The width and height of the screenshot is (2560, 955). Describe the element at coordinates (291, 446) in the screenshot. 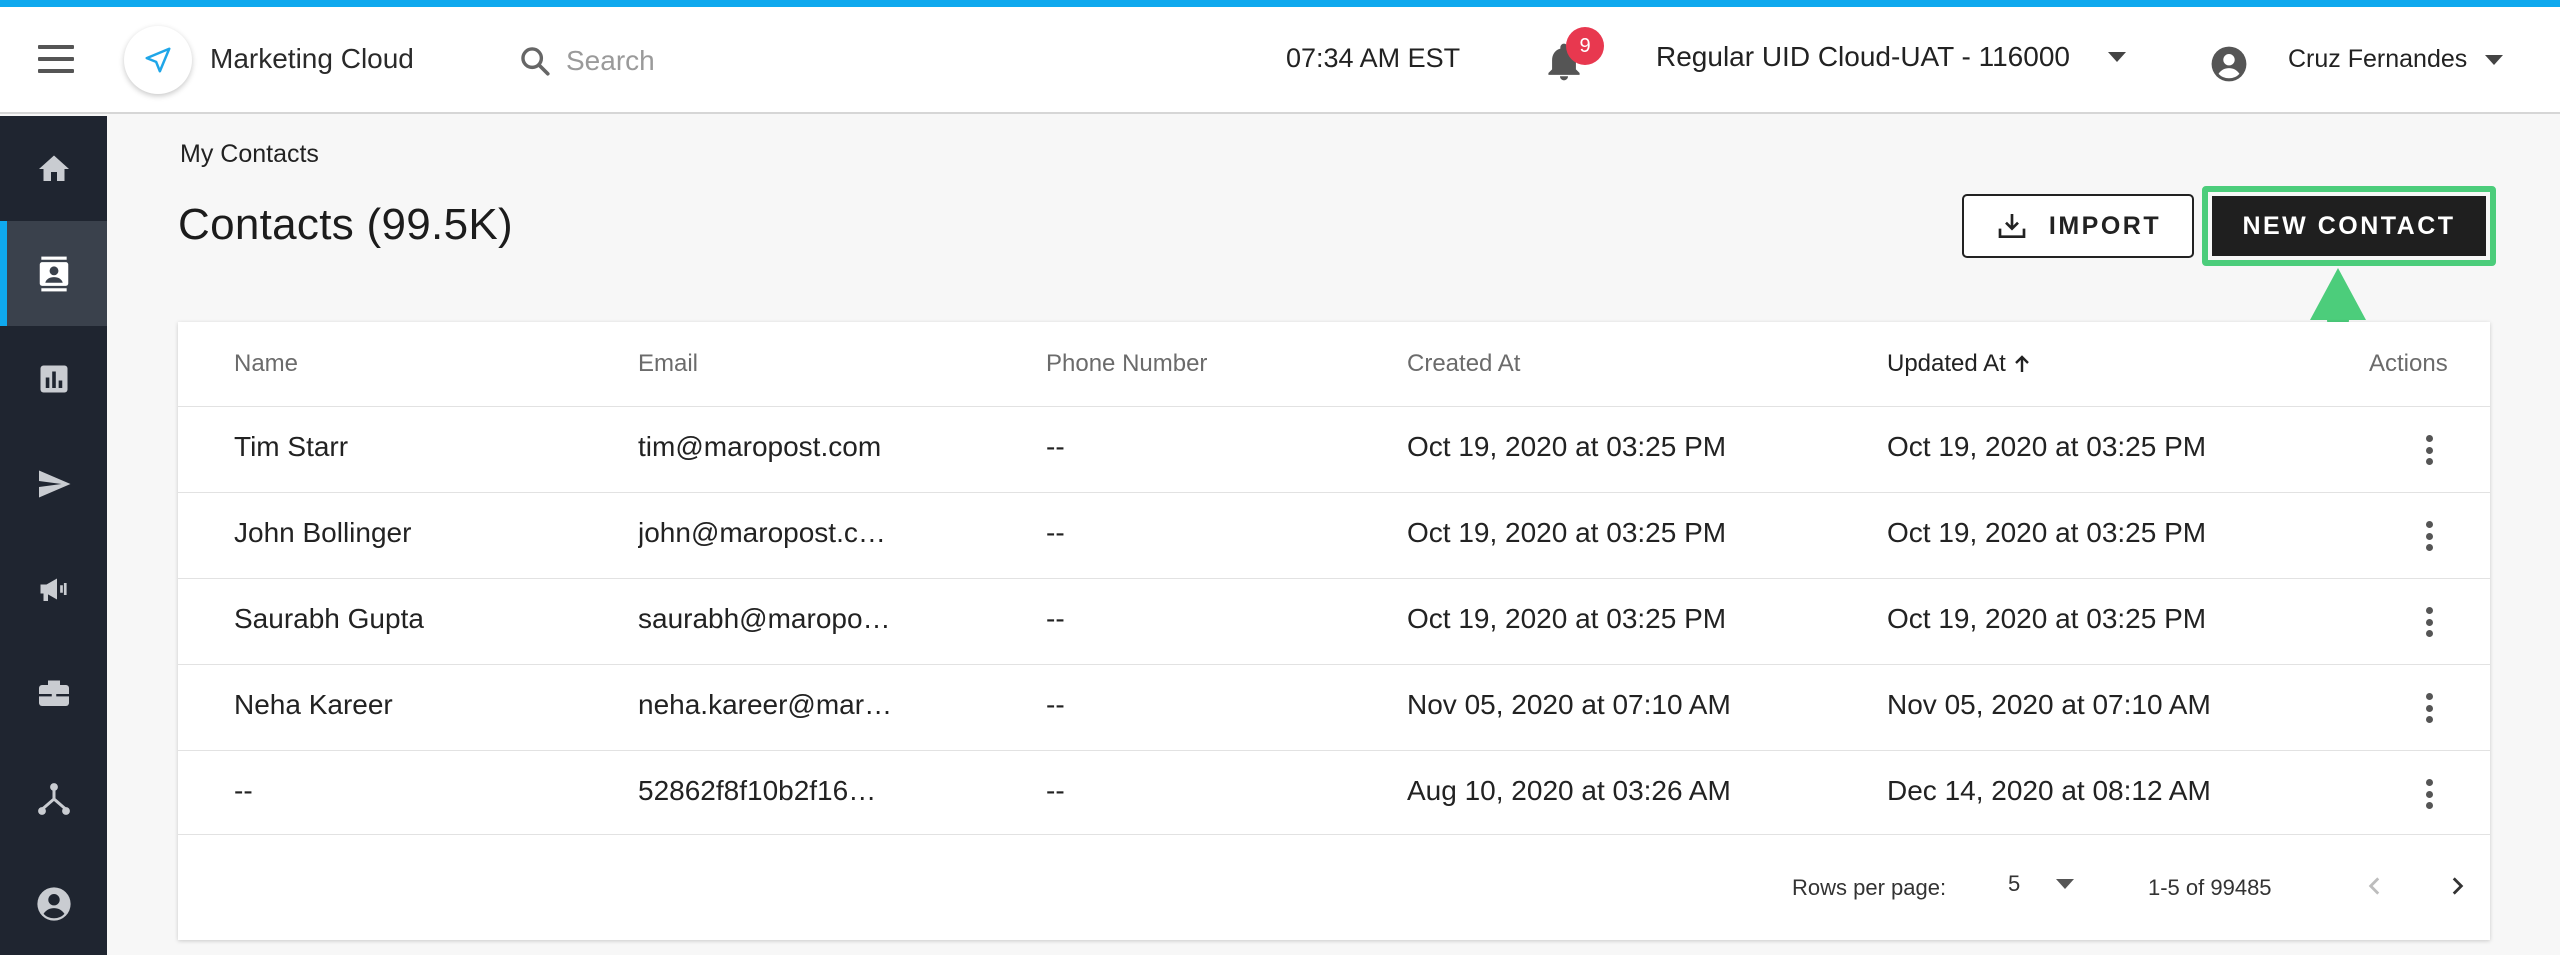

I see `cell-name: Tim Starr` at that location.